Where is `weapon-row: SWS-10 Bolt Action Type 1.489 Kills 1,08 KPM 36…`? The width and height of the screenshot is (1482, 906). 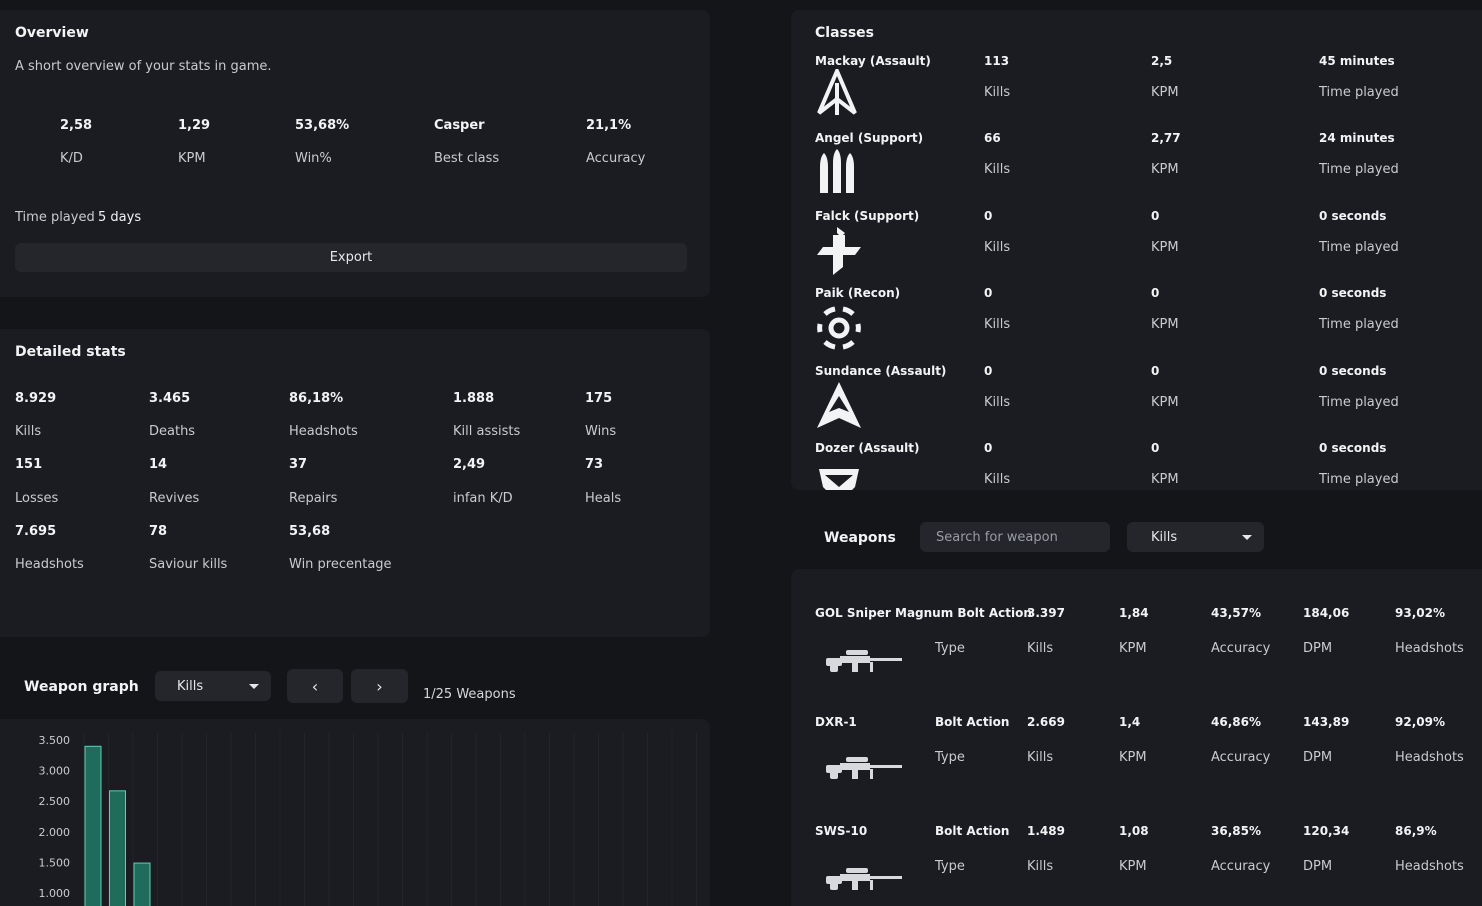
weapon-row: SWS-10 Bolt Action Type 1.489 Kills 1,08 KPM 36… is located at coordinates (1141, 865).